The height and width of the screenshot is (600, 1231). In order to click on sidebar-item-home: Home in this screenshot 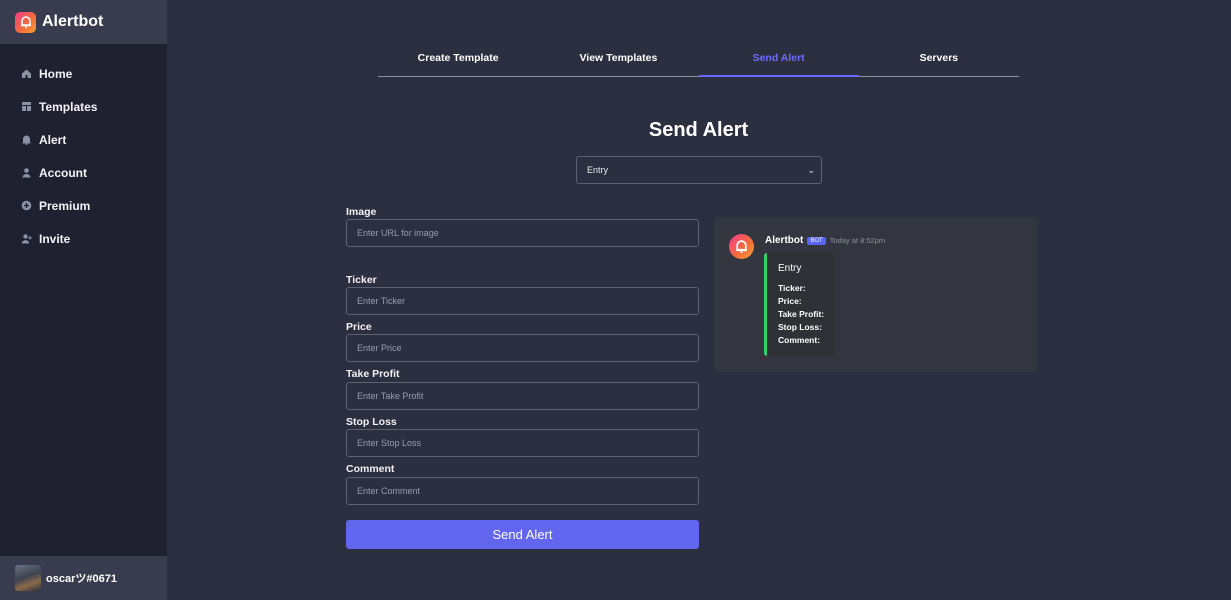, I will do `click(83, 73)`.